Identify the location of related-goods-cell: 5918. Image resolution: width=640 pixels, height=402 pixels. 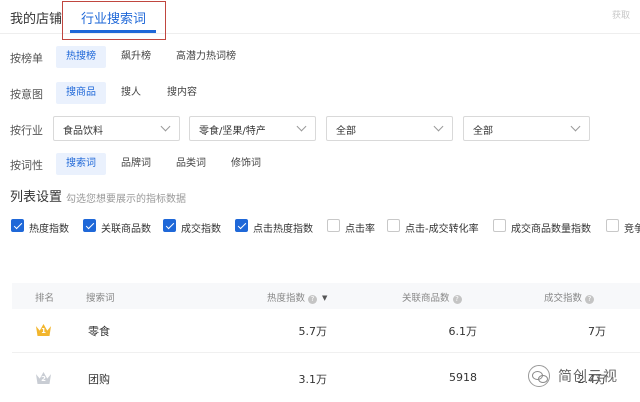
(463, 377).